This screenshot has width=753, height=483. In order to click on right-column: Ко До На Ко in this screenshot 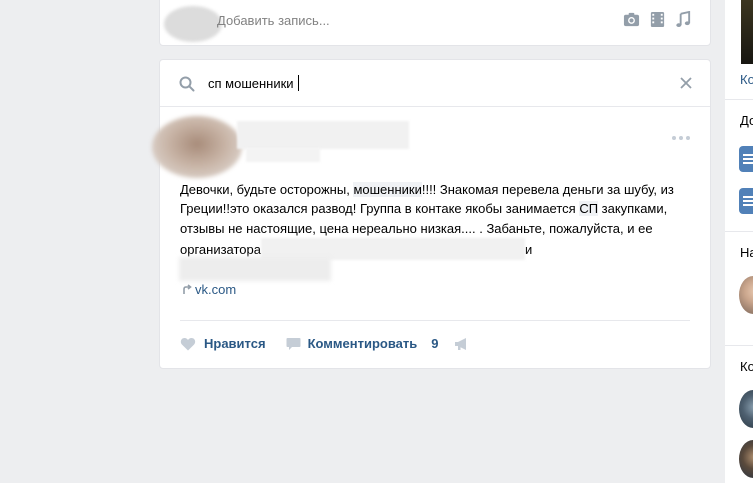, I will do `click(739, 241)`.